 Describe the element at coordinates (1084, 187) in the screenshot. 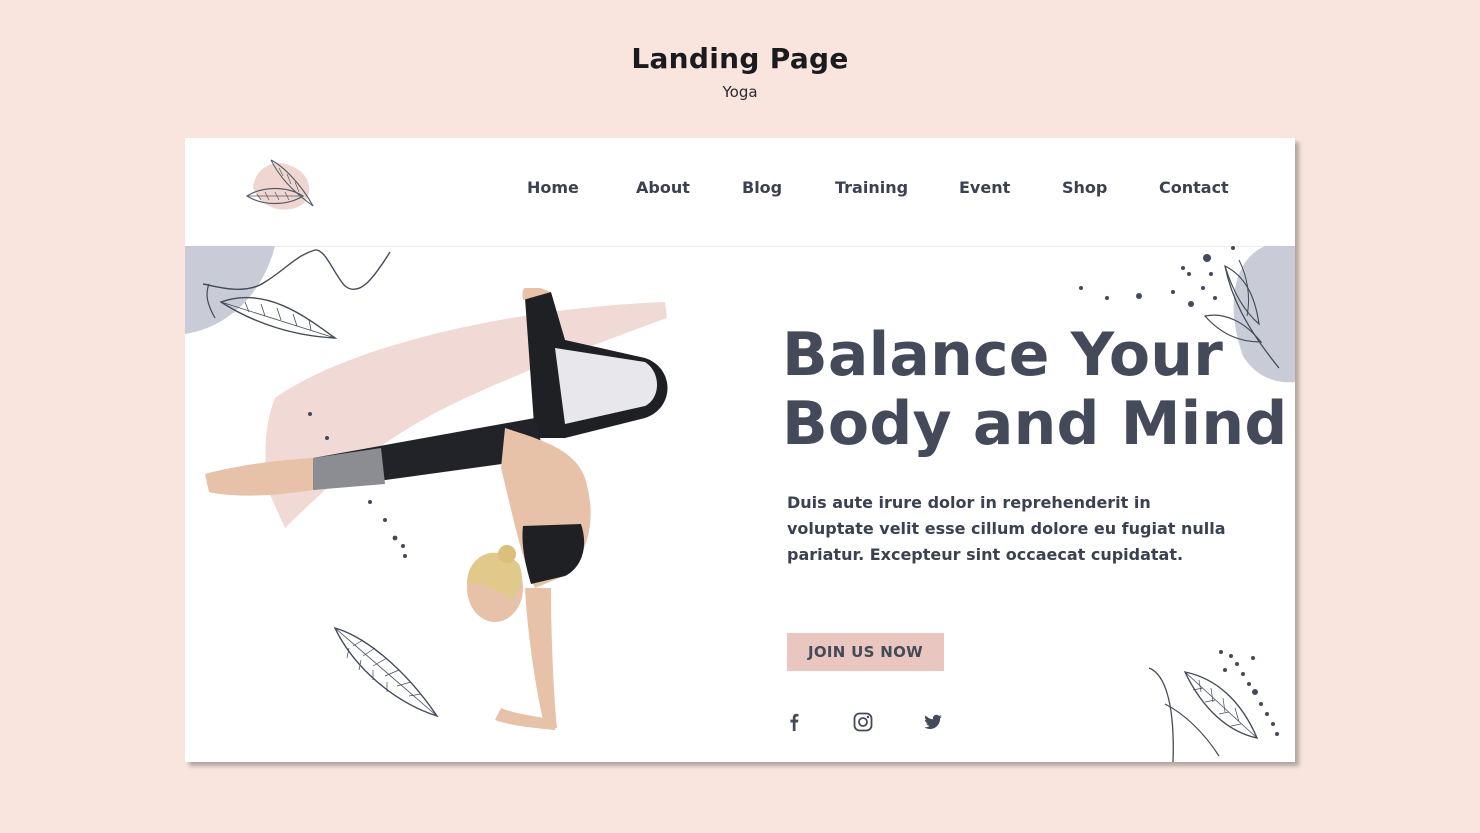

I see `nav-shop: Shop` at that location.